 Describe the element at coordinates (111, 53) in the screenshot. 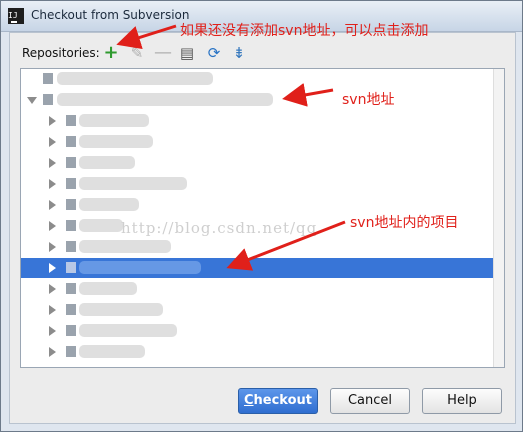

I see `add-icon: +` at that location.